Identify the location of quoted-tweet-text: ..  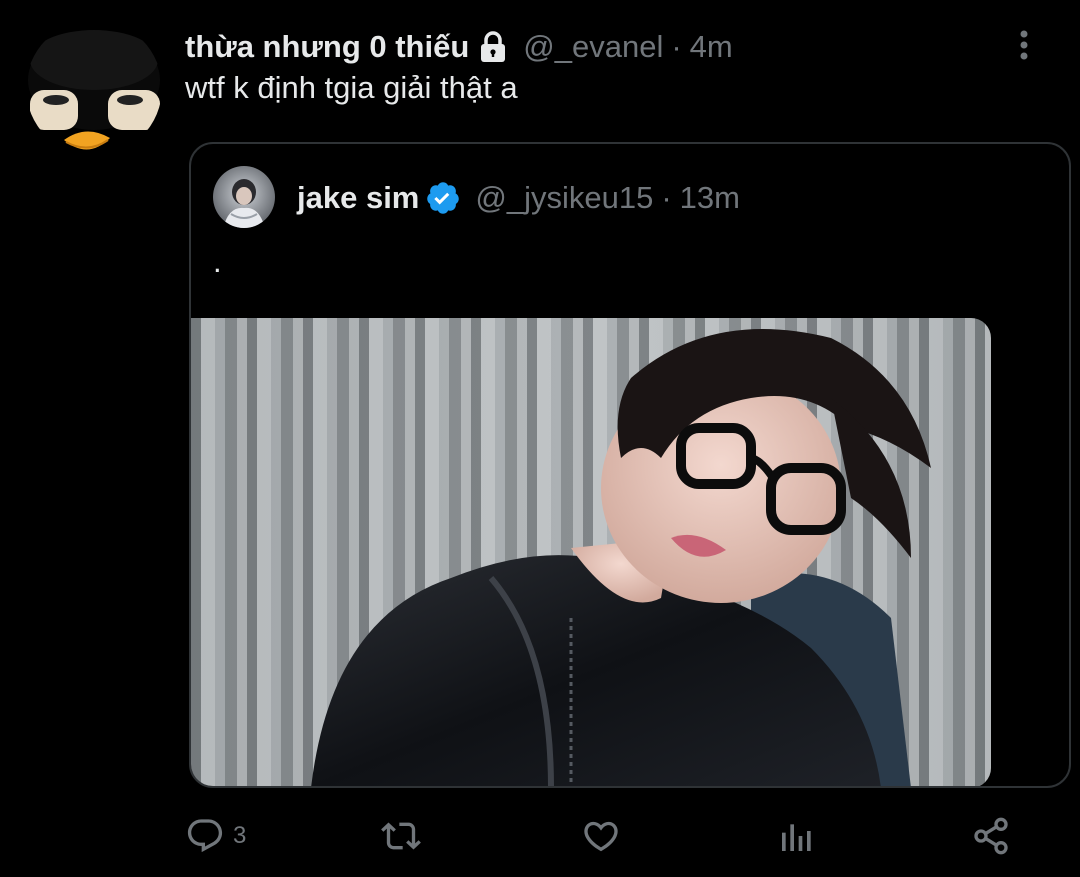
(217, 261).